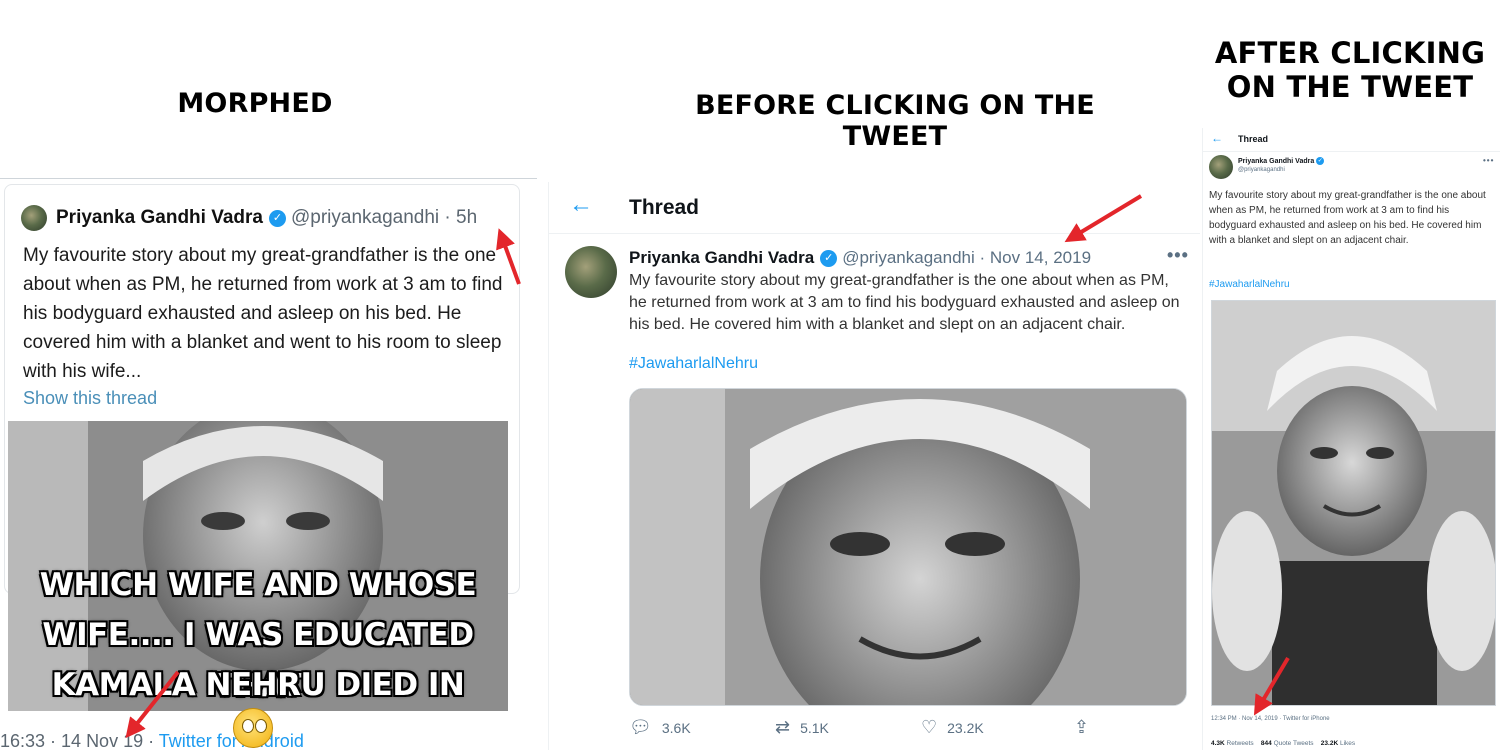 The height and width of the screenshot is (750, 1500). I want to click on tweet-actions: 💬︎ 3.6K ⇄ 5.1K ♡ 23.2K ⇪, so click(864, 728).